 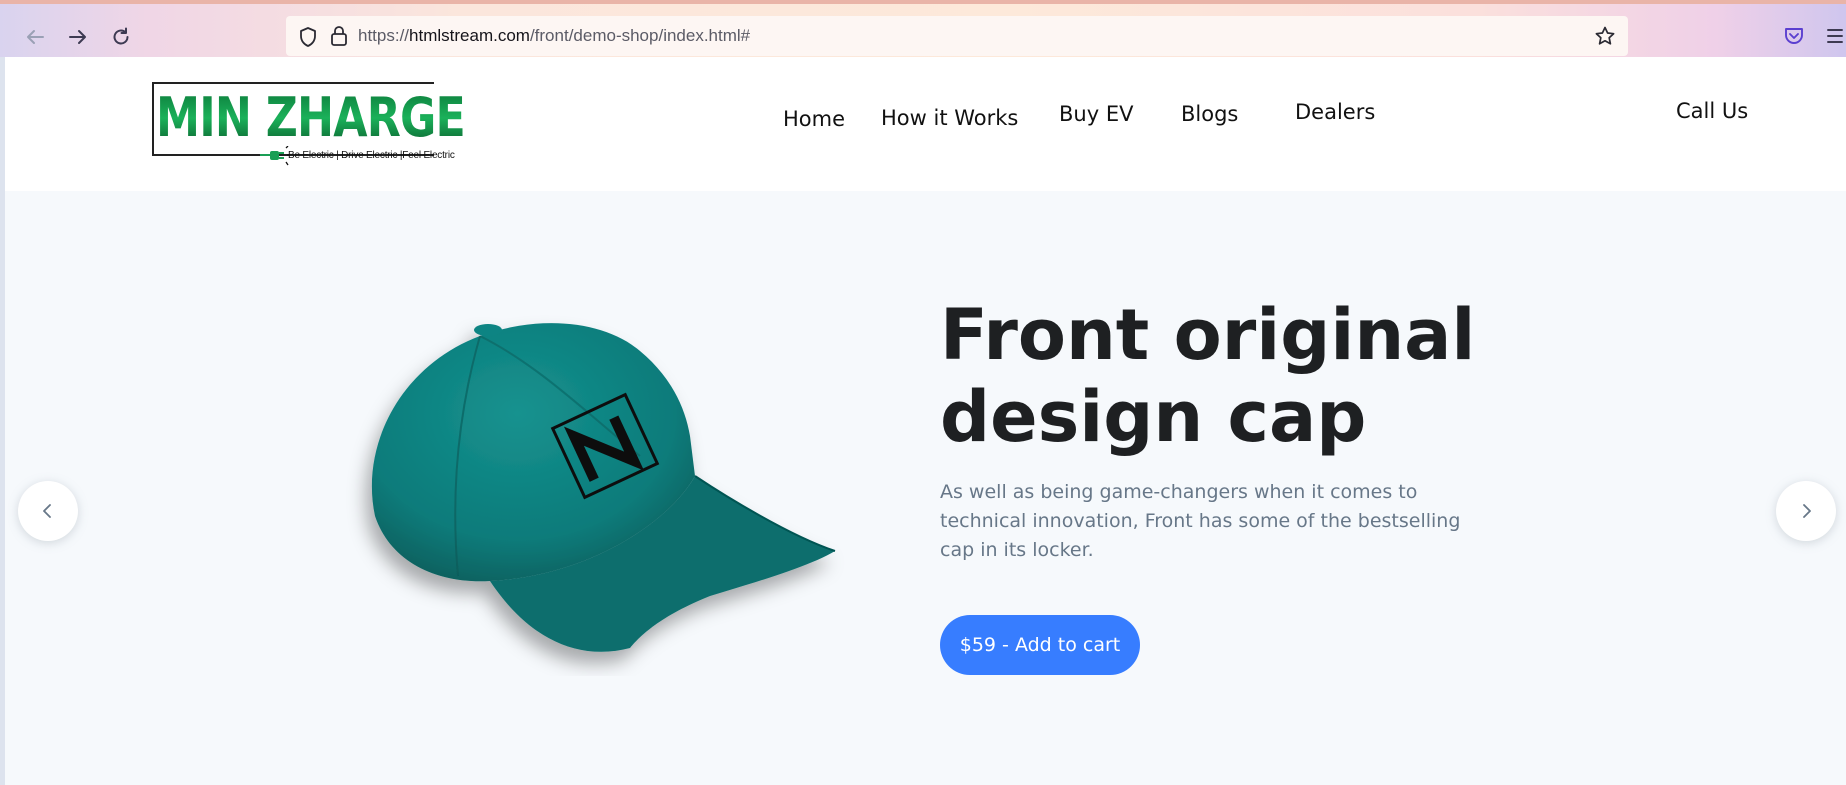 I want to click on nav-home: Home, so click(x=814, y=119).